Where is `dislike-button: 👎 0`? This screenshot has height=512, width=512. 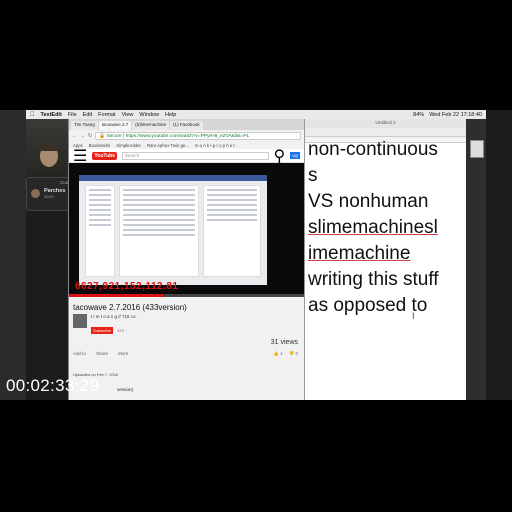 dislike-button: 👎 0 is located at coordinates (293, 354).